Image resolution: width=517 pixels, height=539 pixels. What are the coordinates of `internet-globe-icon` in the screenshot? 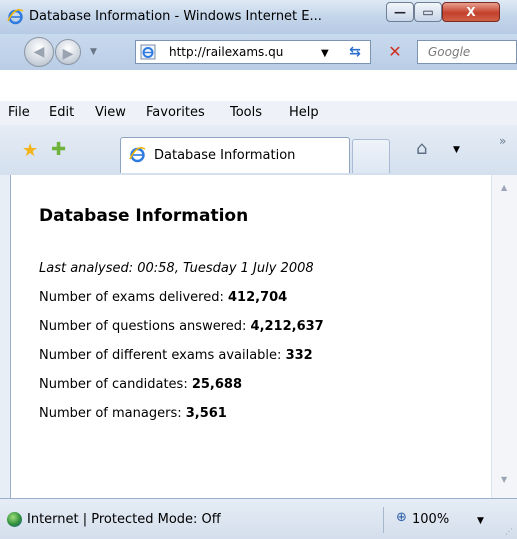 It's located at (14, 519).